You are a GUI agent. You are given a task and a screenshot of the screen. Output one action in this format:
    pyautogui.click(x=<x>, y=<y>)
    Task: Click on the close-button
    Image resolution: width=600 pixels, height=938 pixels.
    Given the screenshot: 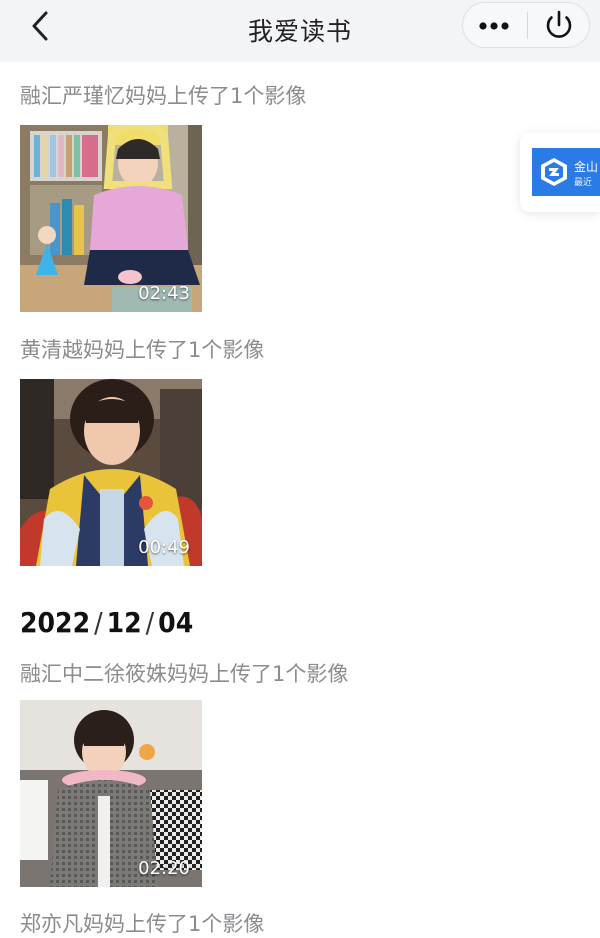 What is the action you would take?
    pyautogui.click(x=559, y=25)
    